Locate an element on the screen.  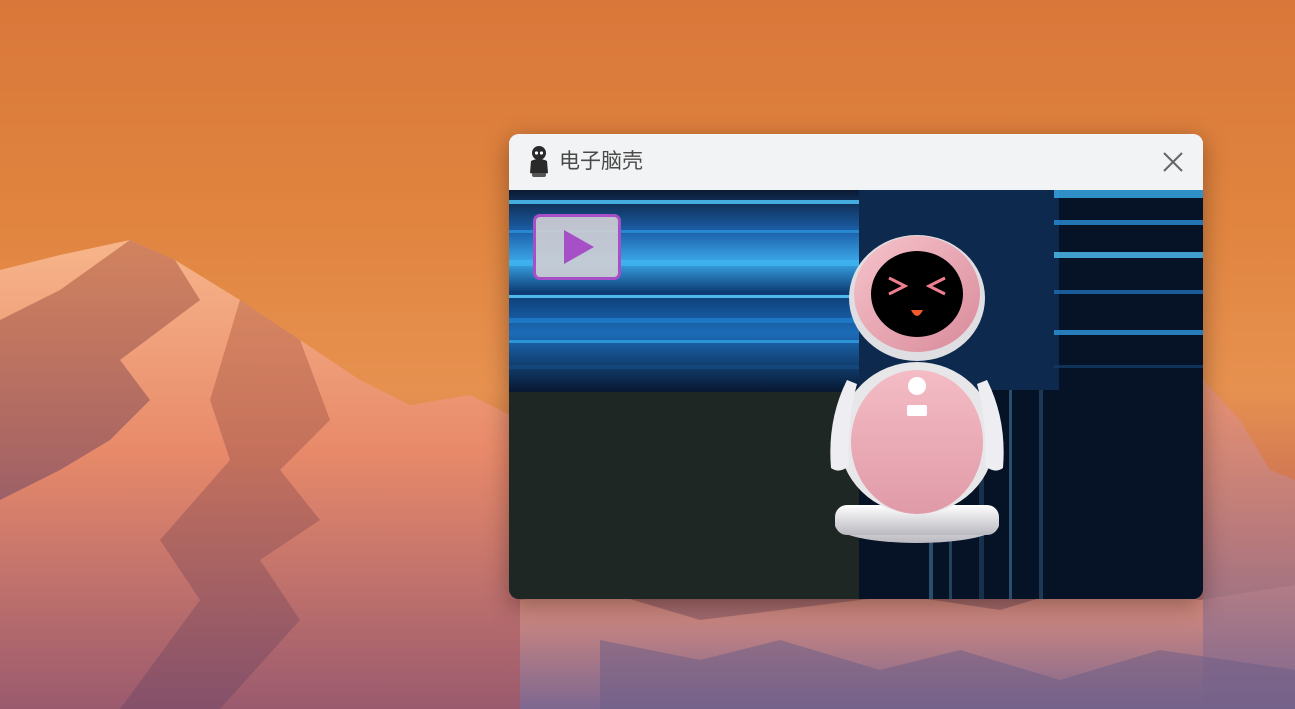
close-icon is located at coordinates (1173, 162).